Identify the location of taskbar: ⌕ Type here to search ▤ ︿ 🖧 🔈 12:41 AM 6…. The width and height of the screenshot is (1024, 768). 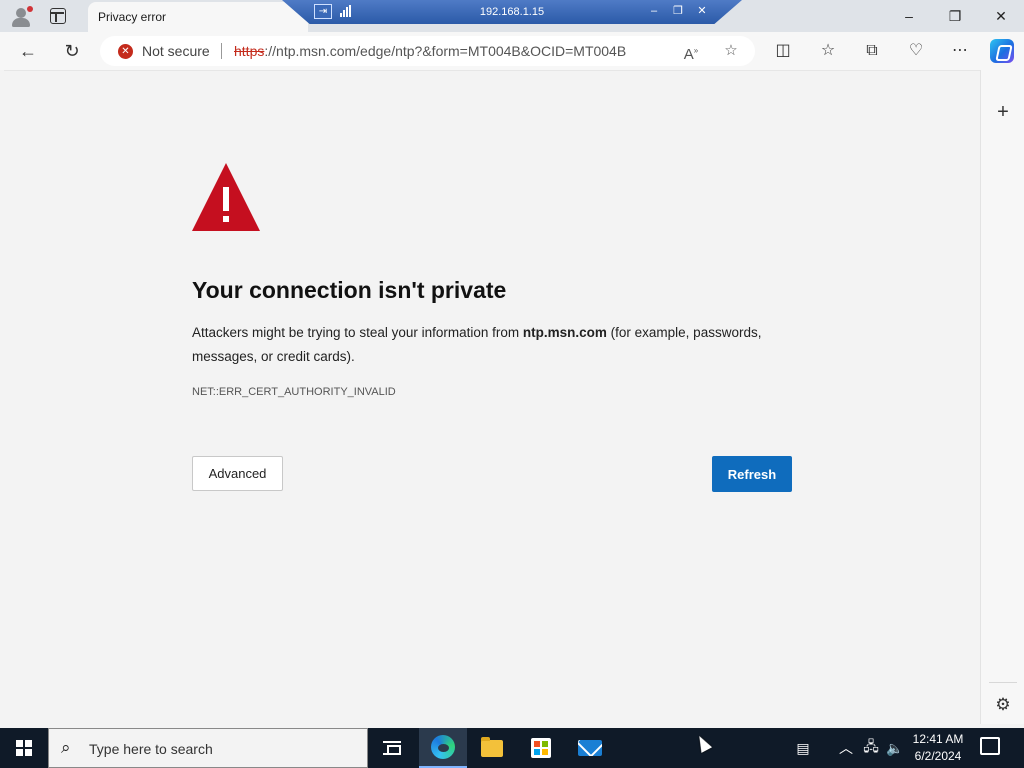
(512, 748).